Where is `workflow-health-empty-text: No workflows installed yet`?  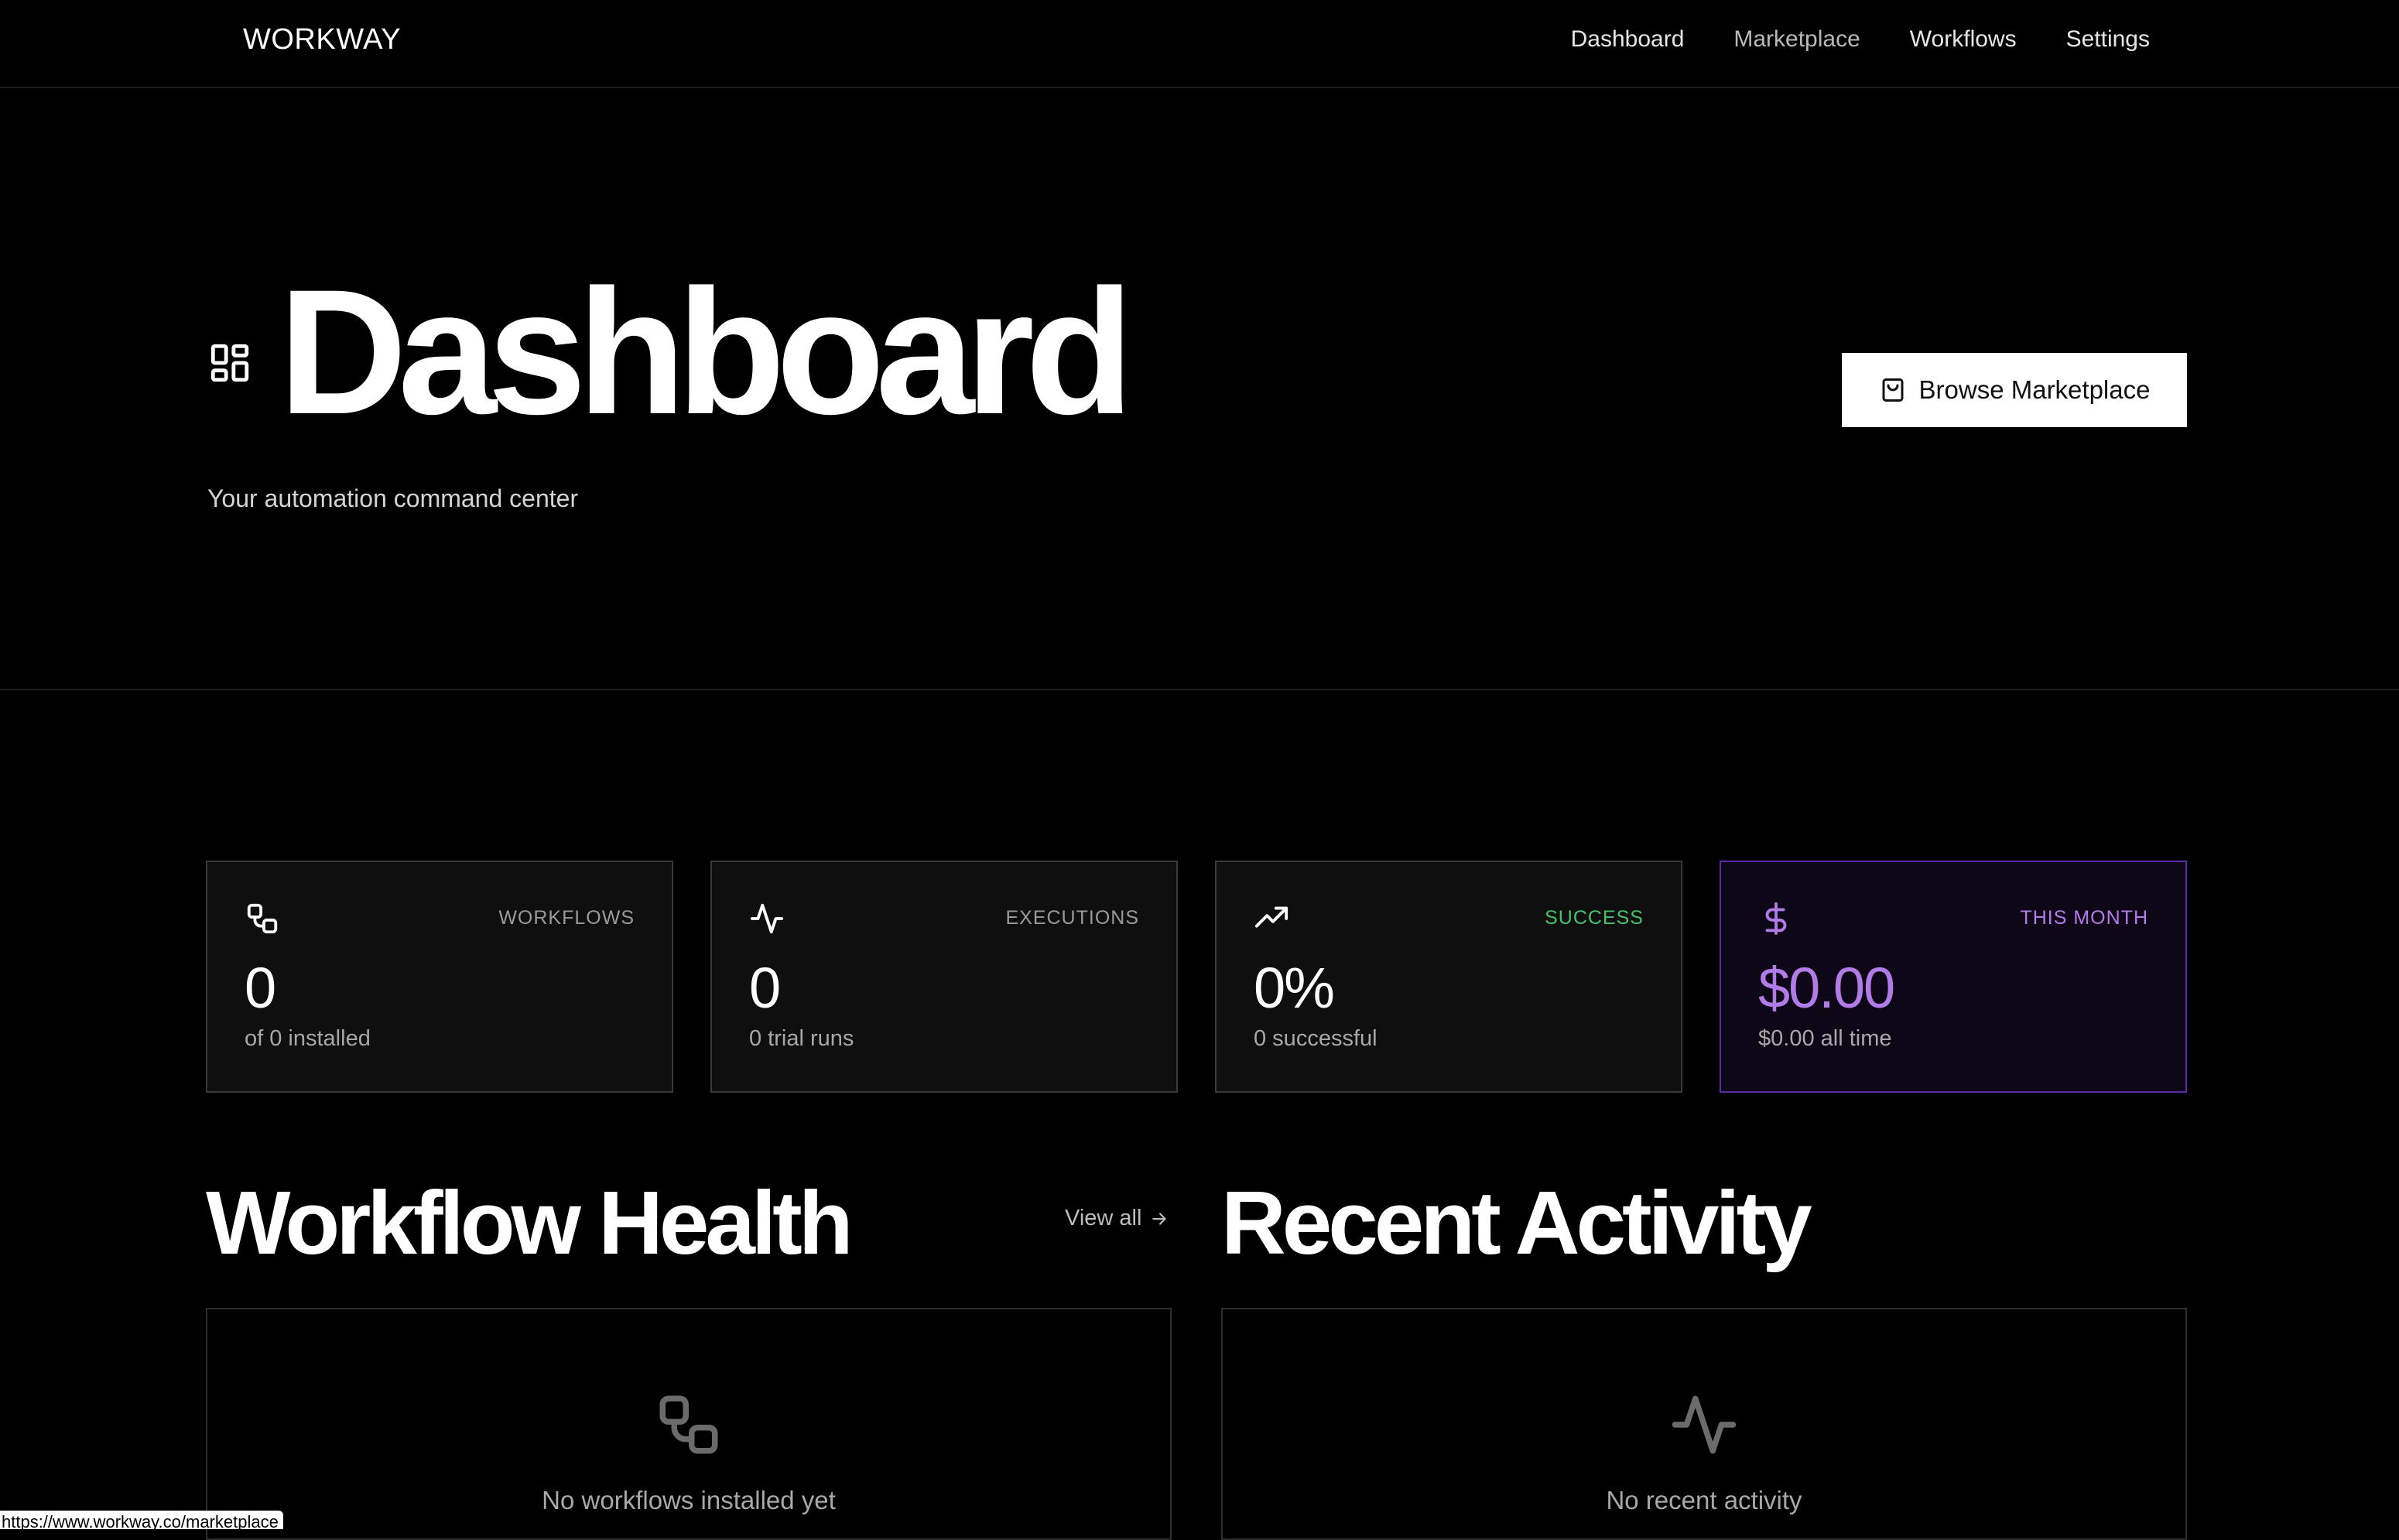 workflow-health-empty-text: No workflows installed yet is located at coordinates (689, 1500).